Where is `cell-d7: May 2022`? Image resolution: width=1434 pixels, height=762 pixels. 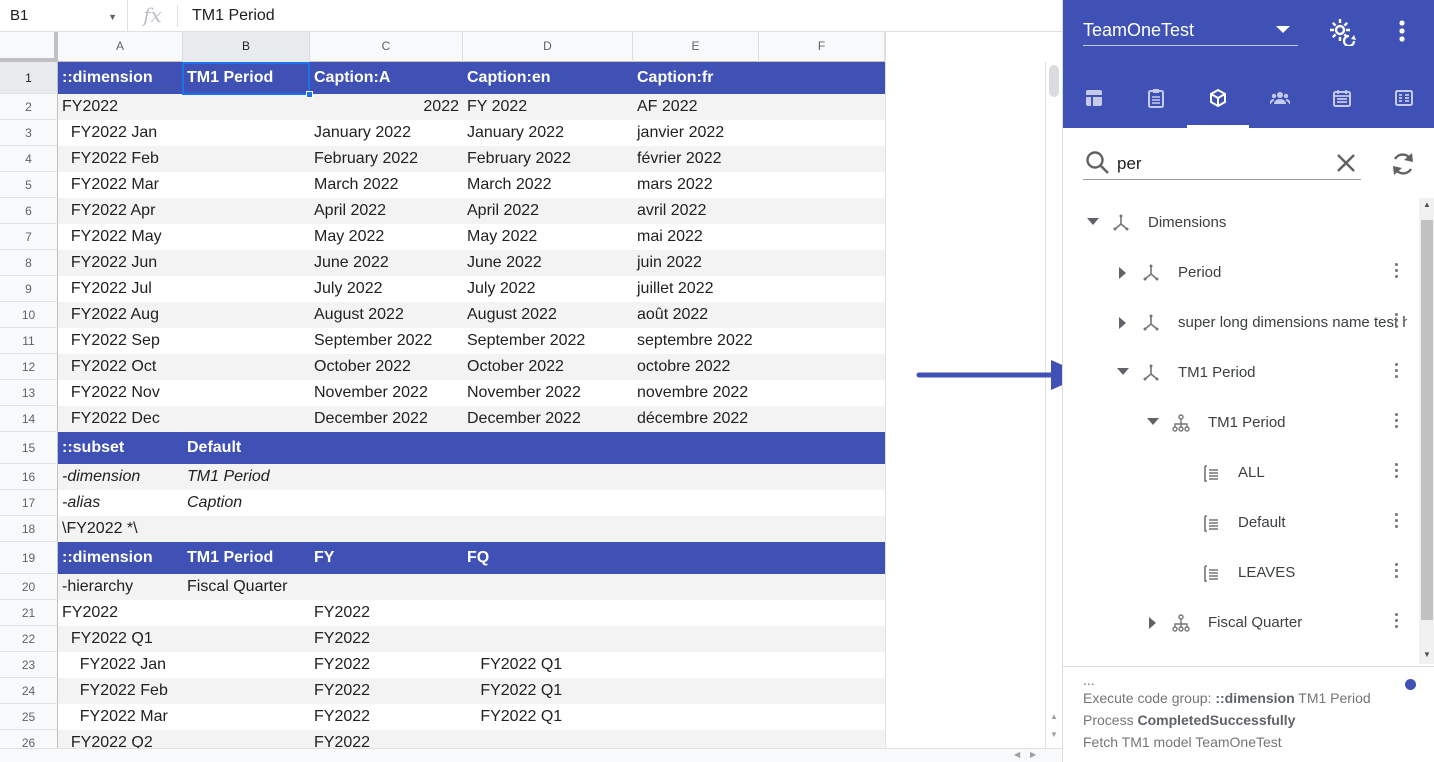 cell-d7: May 2022 is located at coordinates (548, 237).